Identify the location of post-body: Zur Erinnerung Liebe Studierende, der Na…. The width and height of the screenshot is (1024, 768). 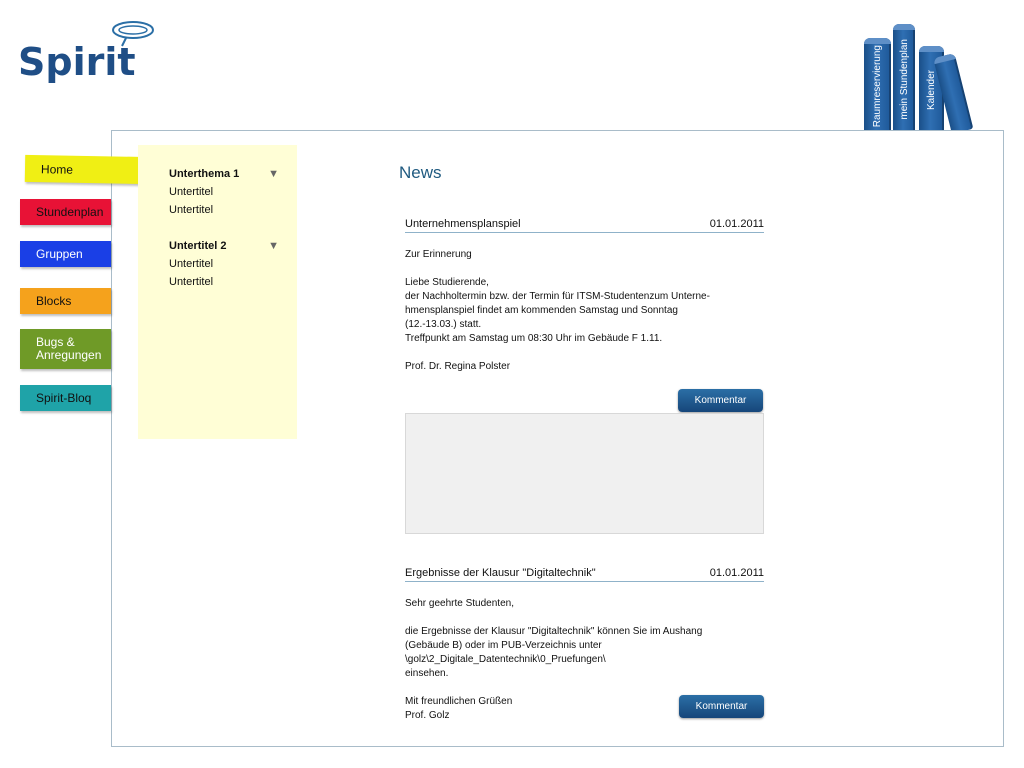
(575, 311).